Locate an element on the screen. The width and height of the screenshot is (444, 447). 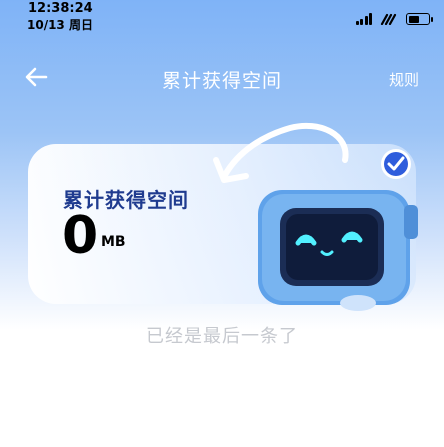
storage-value: 0 is located at coordinates (80, 236).